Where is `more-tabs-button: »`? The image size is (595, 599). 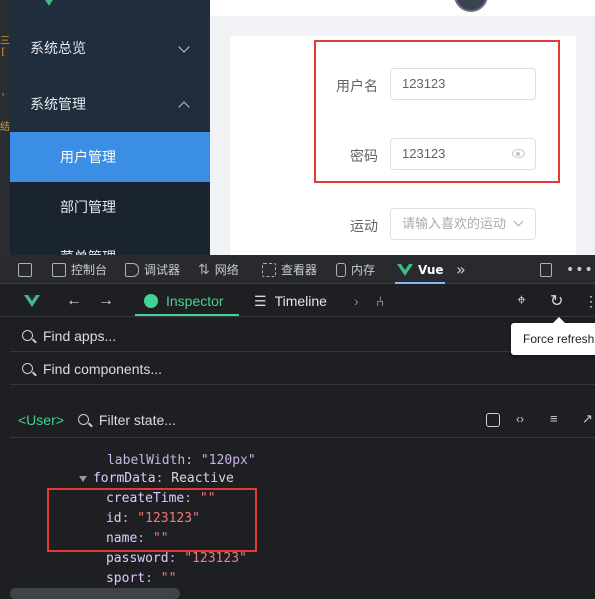 more-tabs-button: » is located at coordinates (461, 269).